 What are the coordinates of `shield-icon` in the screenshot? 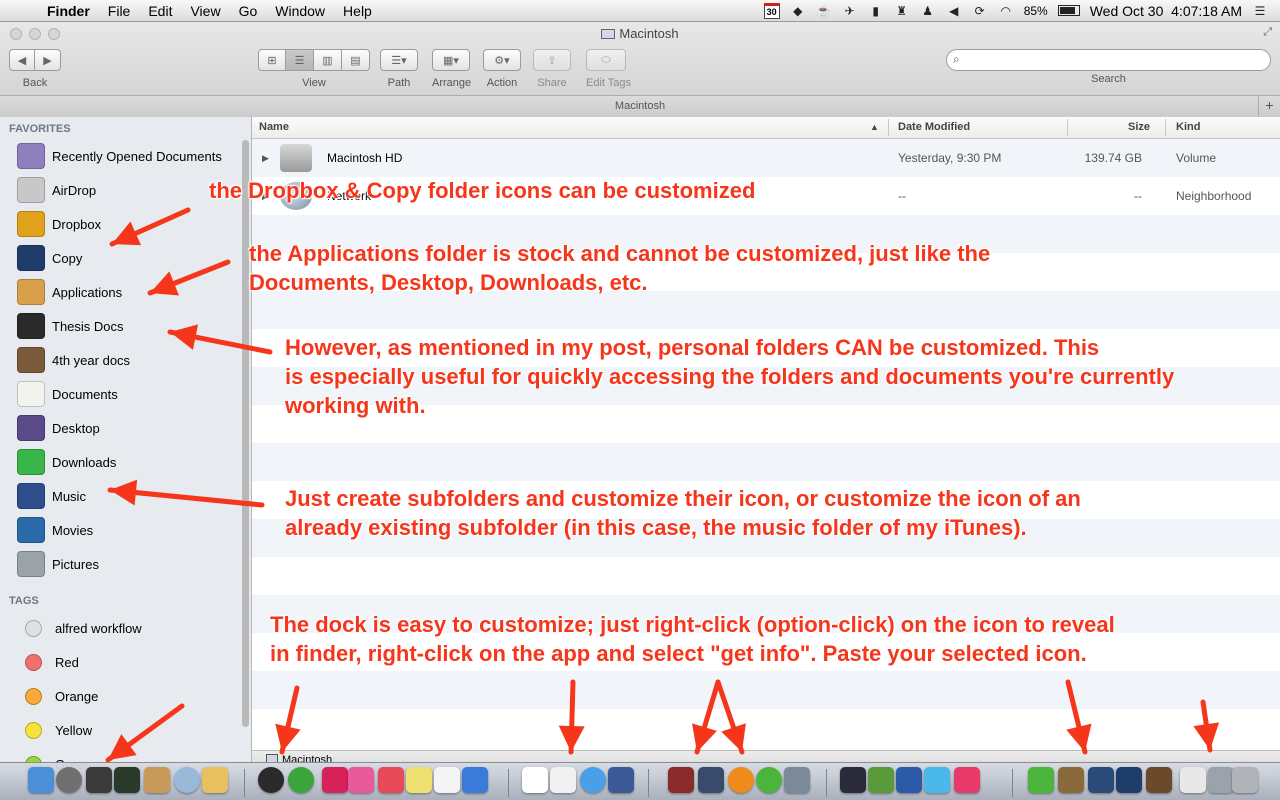 It's located at (881, 780).